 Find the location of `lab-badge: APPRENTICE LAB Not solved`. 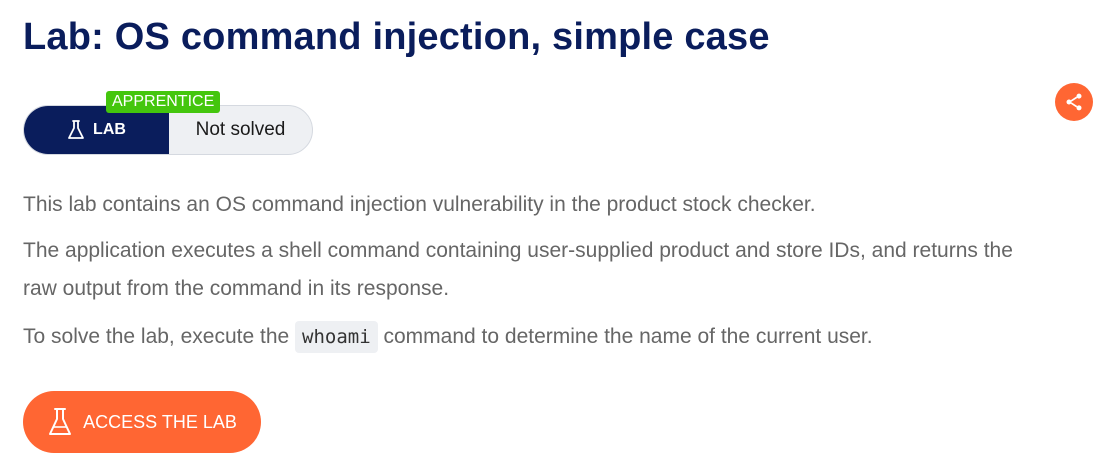

lab-badge: APPRENTICE LAB Not solved is located at coordinates (168, 123).